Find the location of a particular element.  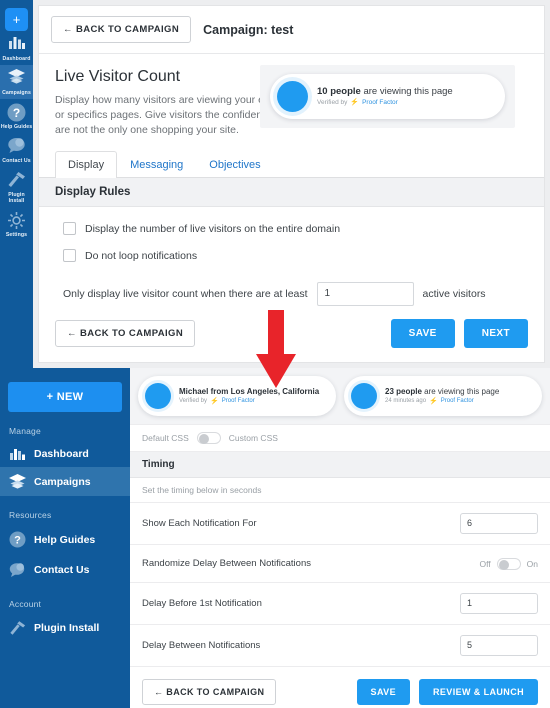

back-to-campaign-button-top: ← BACK TO CAMPAIGN is located at coordinates (121, 29).